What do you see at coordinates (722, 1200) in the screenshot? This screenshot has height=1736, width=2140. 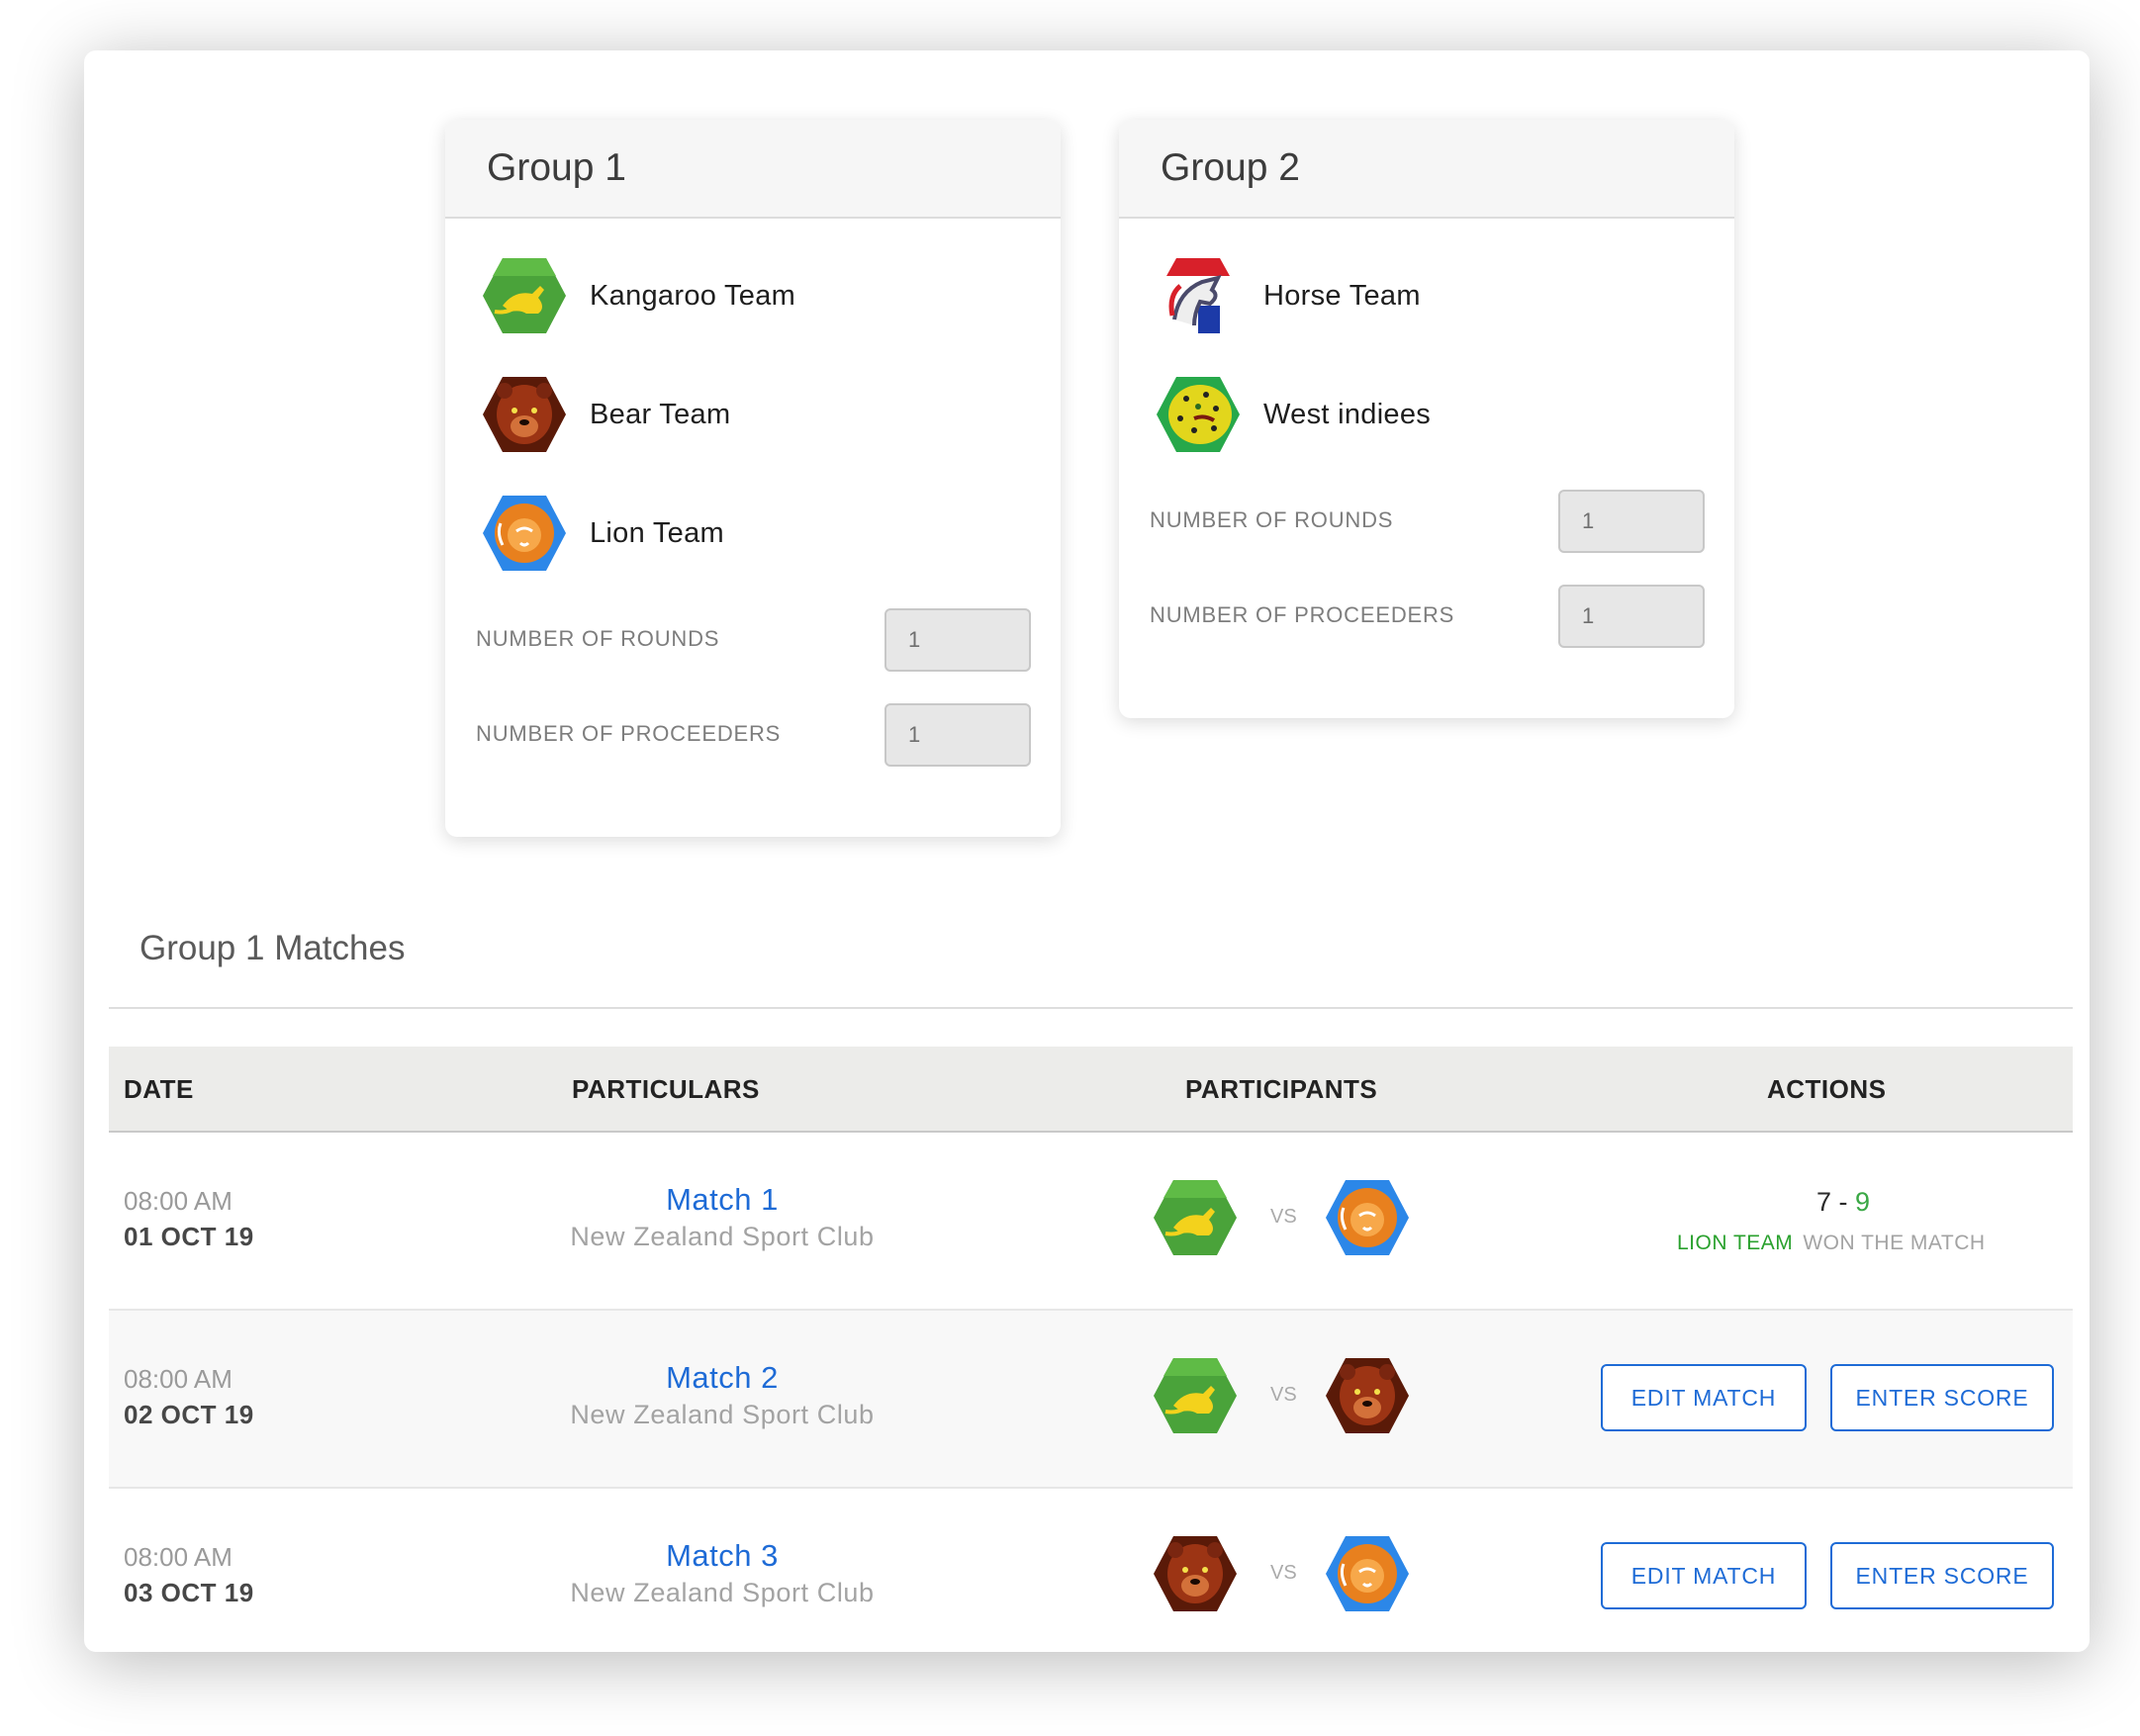 I see `match-link: Match 1` at bounding box center [722, 1200].